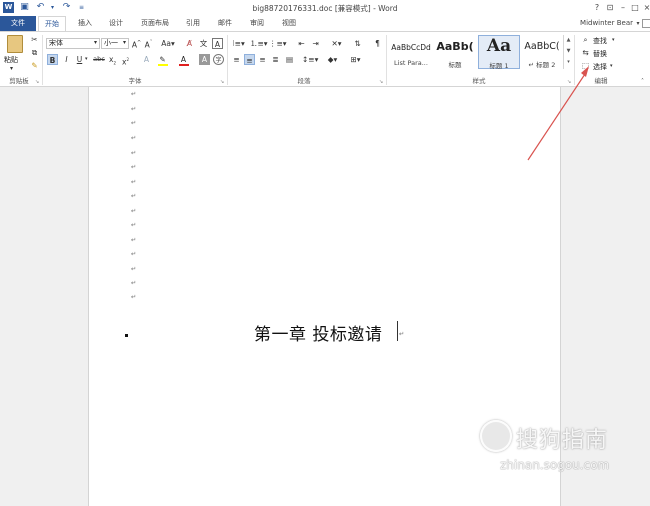  Describe the element at coordinates (155, 23) in the screenshot. I see `tab-page-layout: 页面布局` at that location.